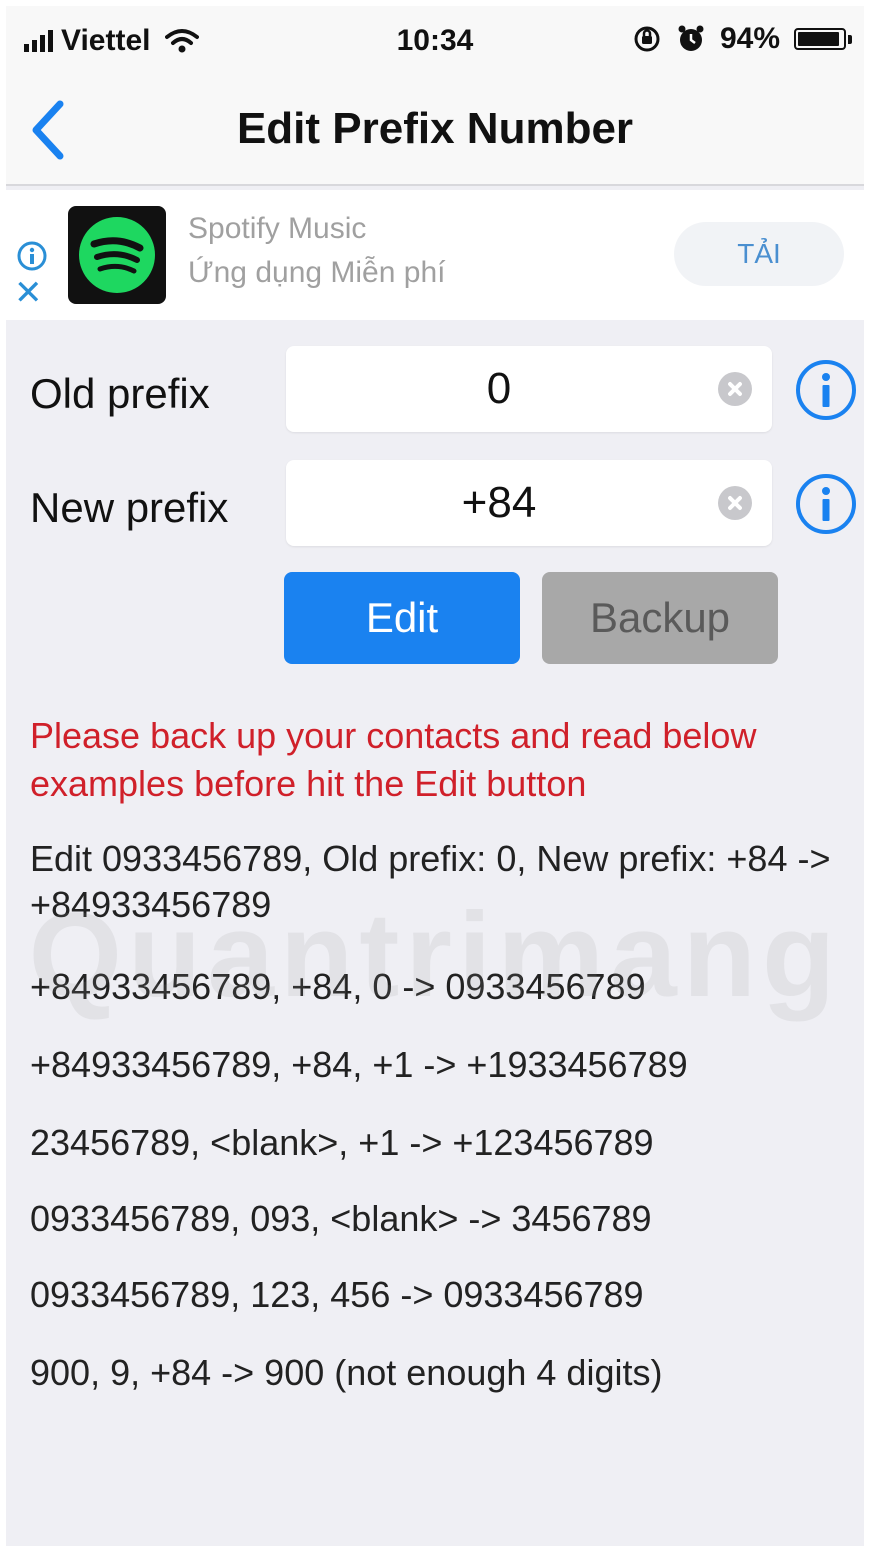  I want to click on old-prefix-value: 0, so click(499, 388).